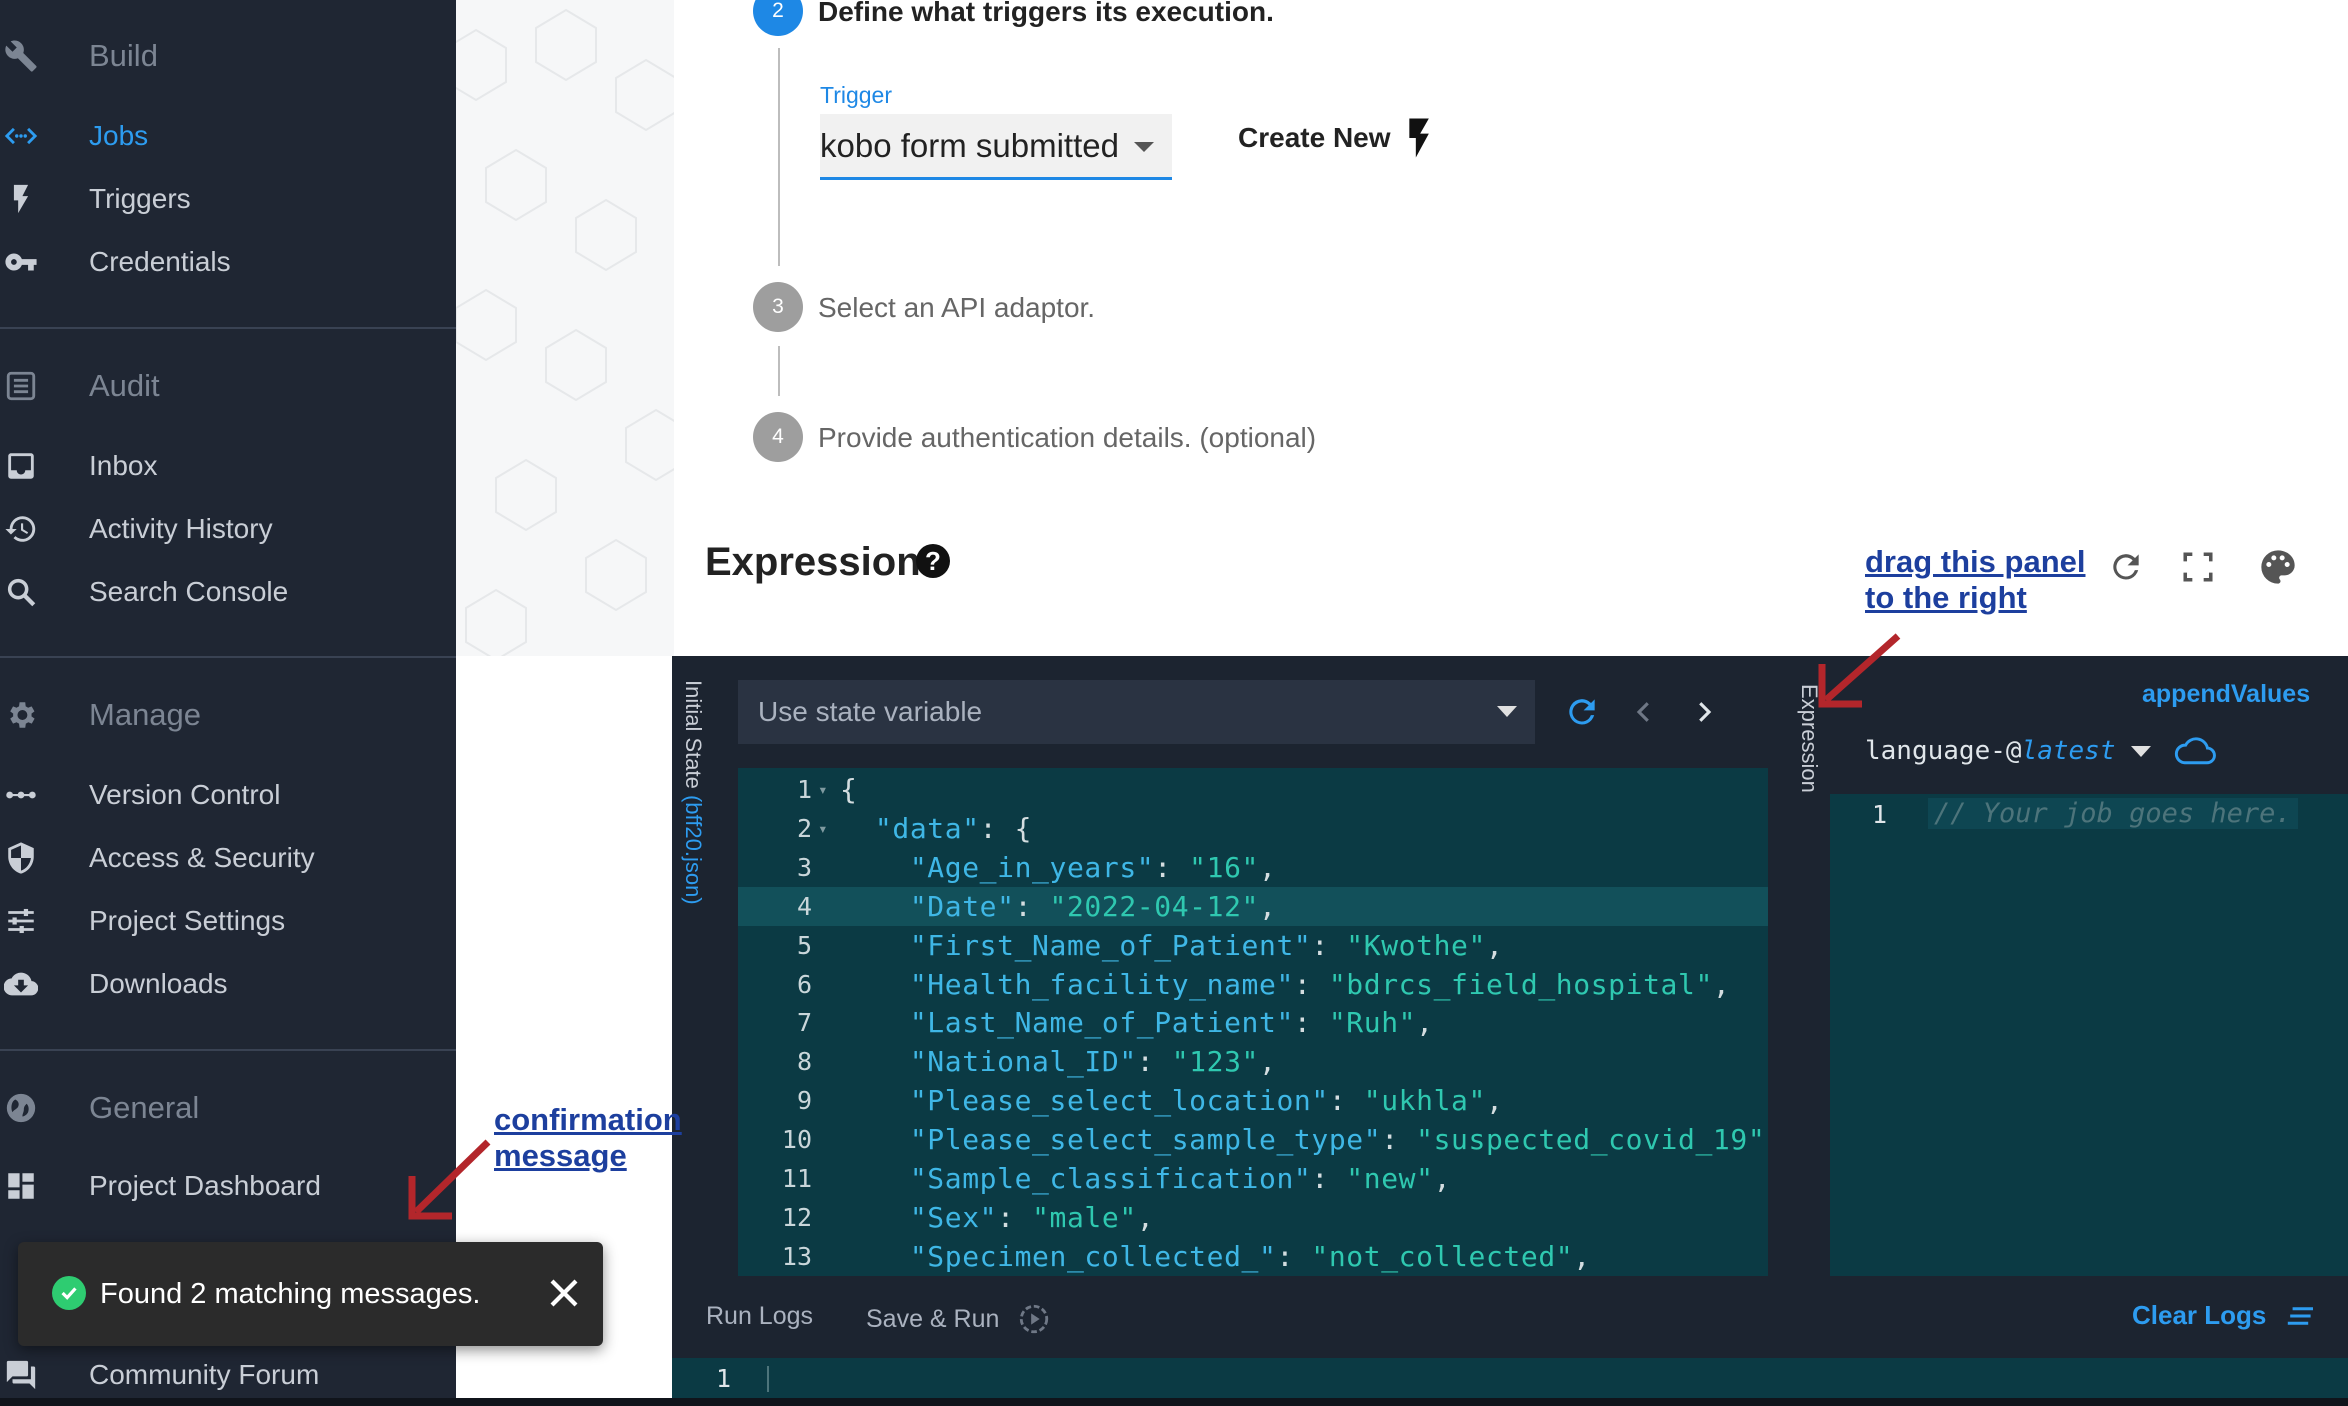  I want to click on help-icon: ?, so click(933, 561).